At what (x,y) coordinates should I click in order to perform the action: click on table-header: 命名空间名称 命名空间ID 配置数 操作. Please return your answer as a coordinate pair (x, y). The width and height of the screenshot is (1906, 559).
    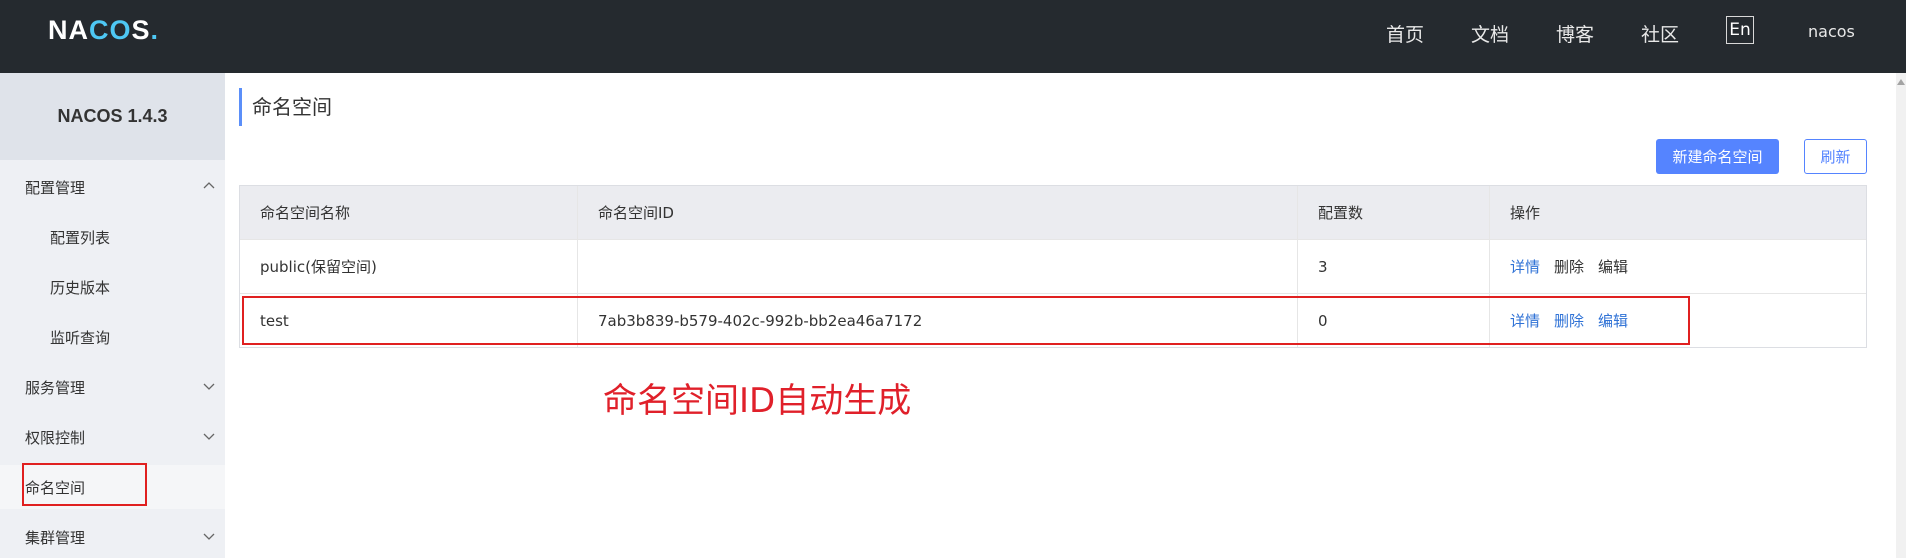
    Looking at the image, I should click on (1053, 213).